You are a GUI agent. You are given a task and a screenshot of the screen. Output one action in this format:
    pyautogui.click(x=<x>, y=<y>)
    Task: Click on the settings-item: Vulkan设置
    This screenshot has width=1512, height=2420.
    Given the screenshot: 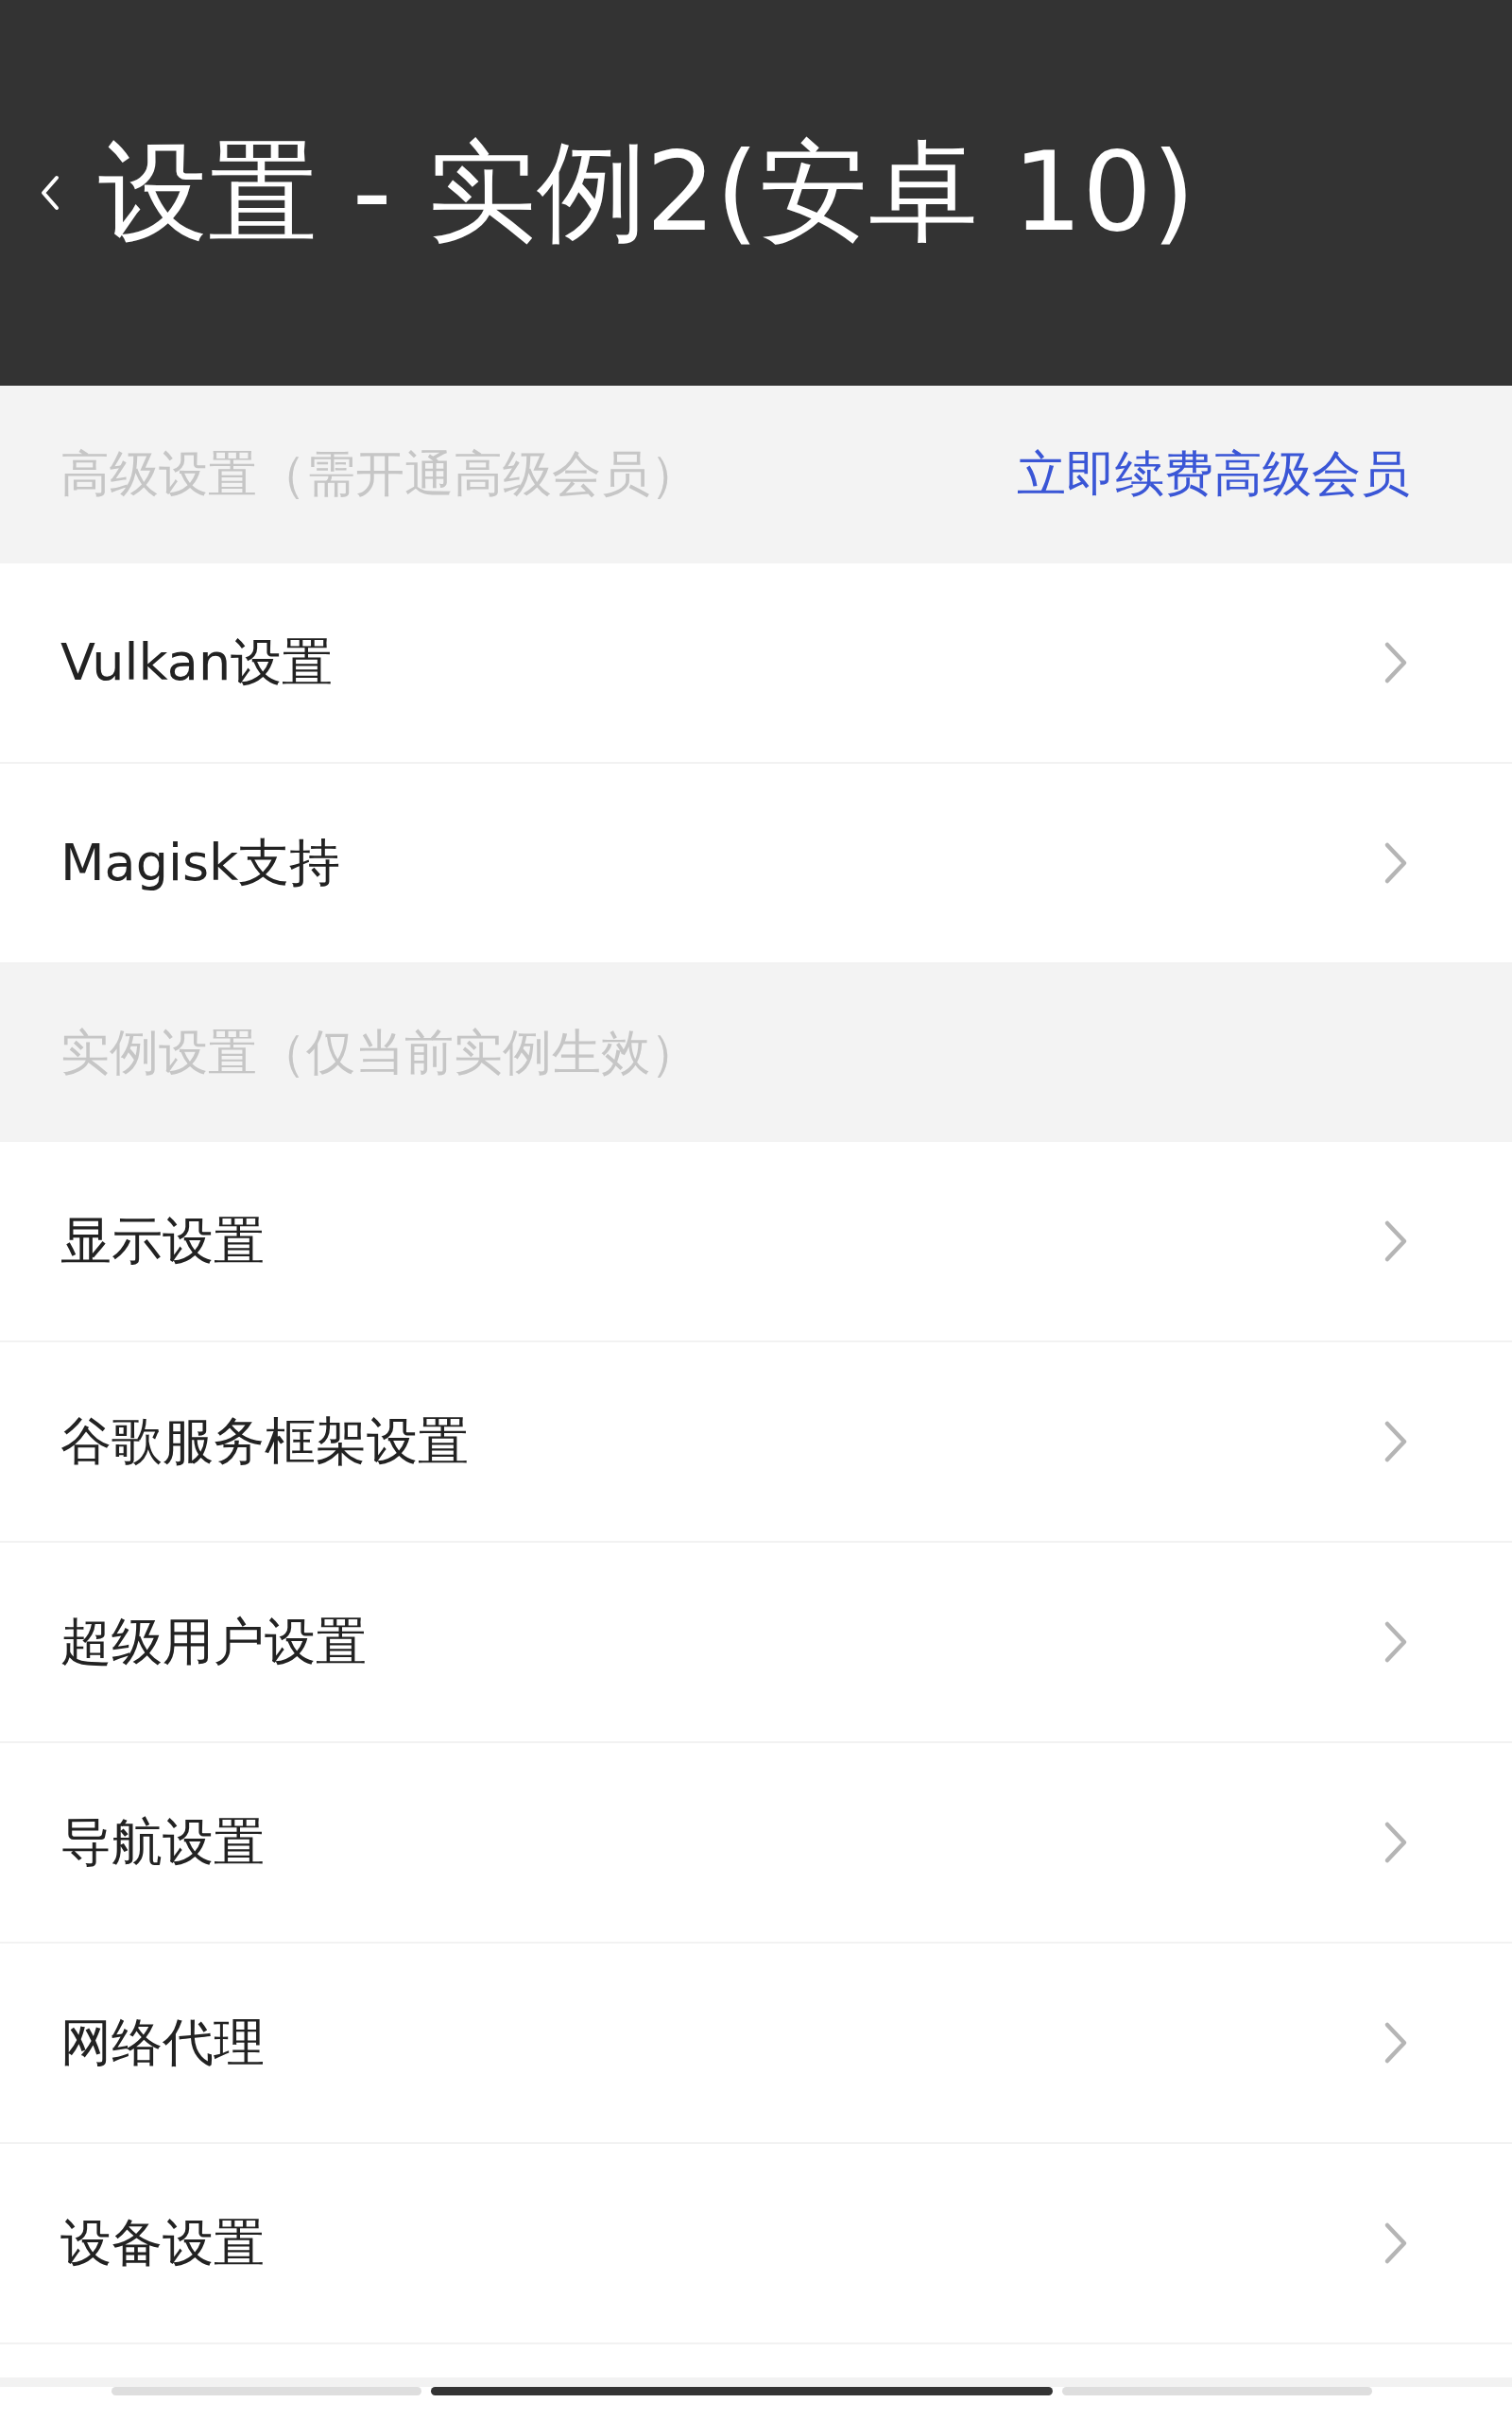 What is the action you would take?
    pyautogui.click(x=756, y=664)
    